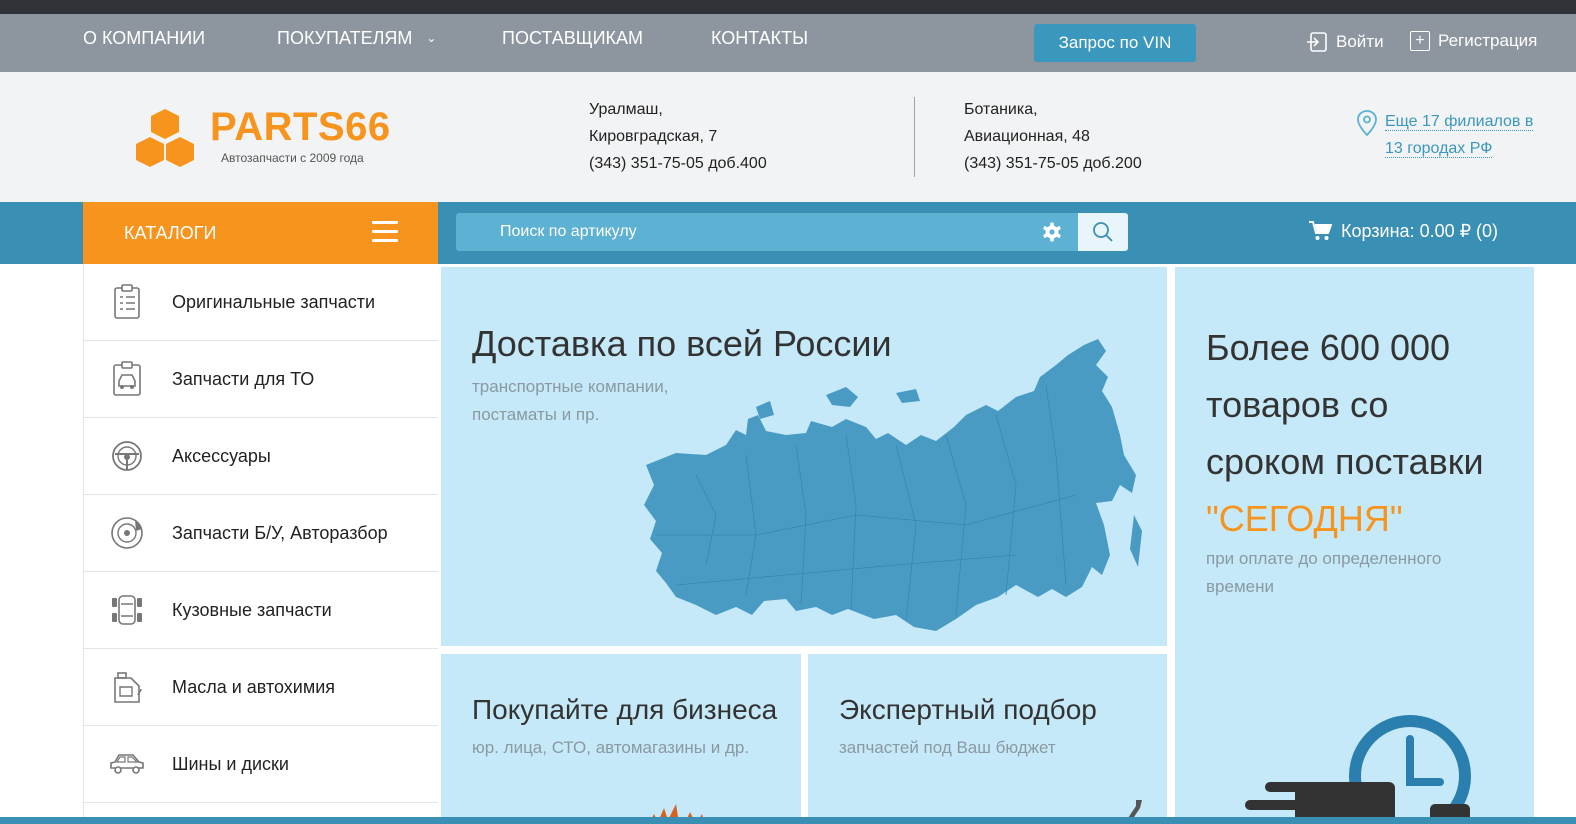 The height and width of the screenshot is (824, 1576). I want to click on nav-customers-label: ПОКУПАТЕЛЯМ, so click(345, 38).